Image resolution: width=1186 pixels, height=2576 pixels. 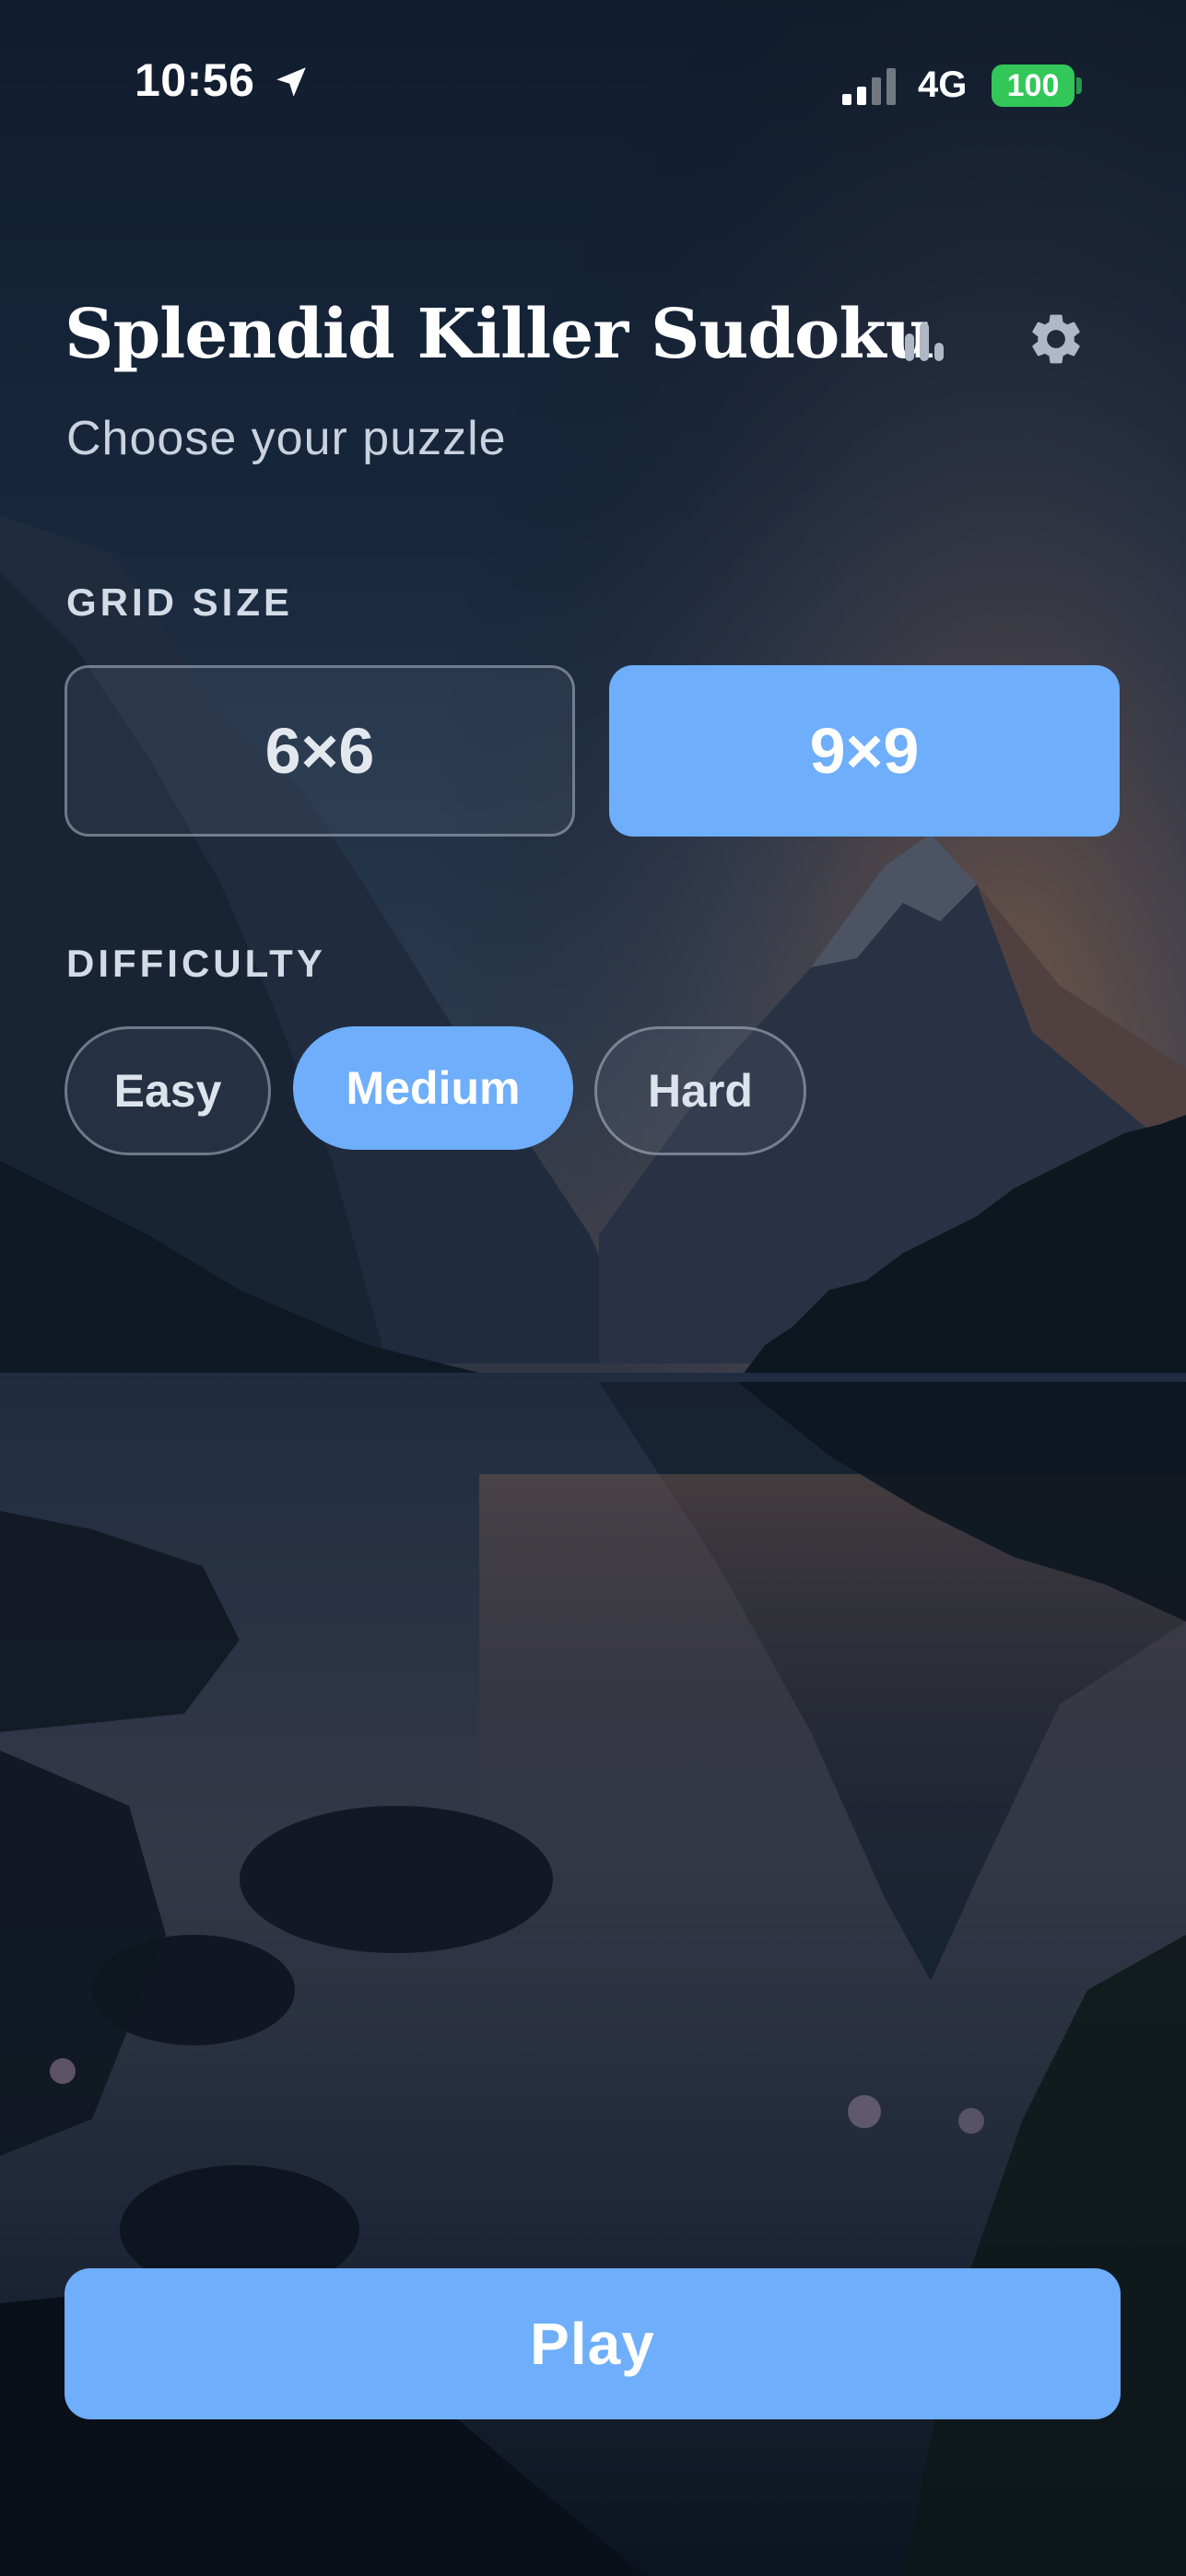 I want to click on battery-level: 100, so click(x=1033, y=85).